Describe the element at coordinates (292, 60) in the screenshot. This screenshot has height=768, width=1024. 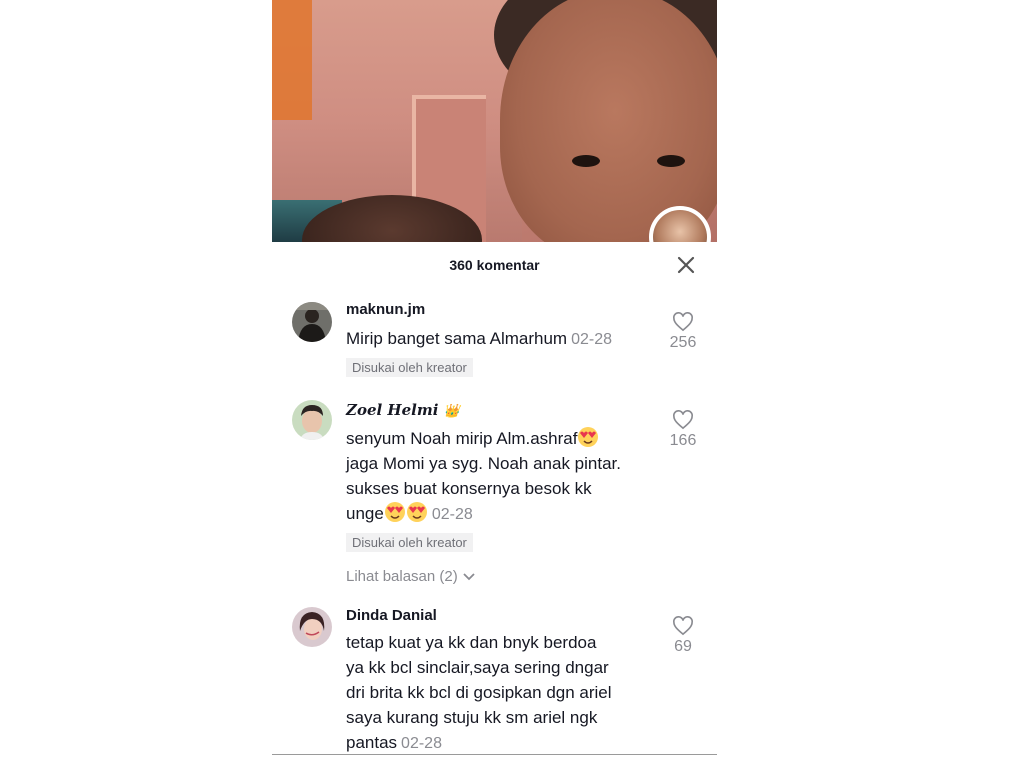
I see `video-decor` at that location.